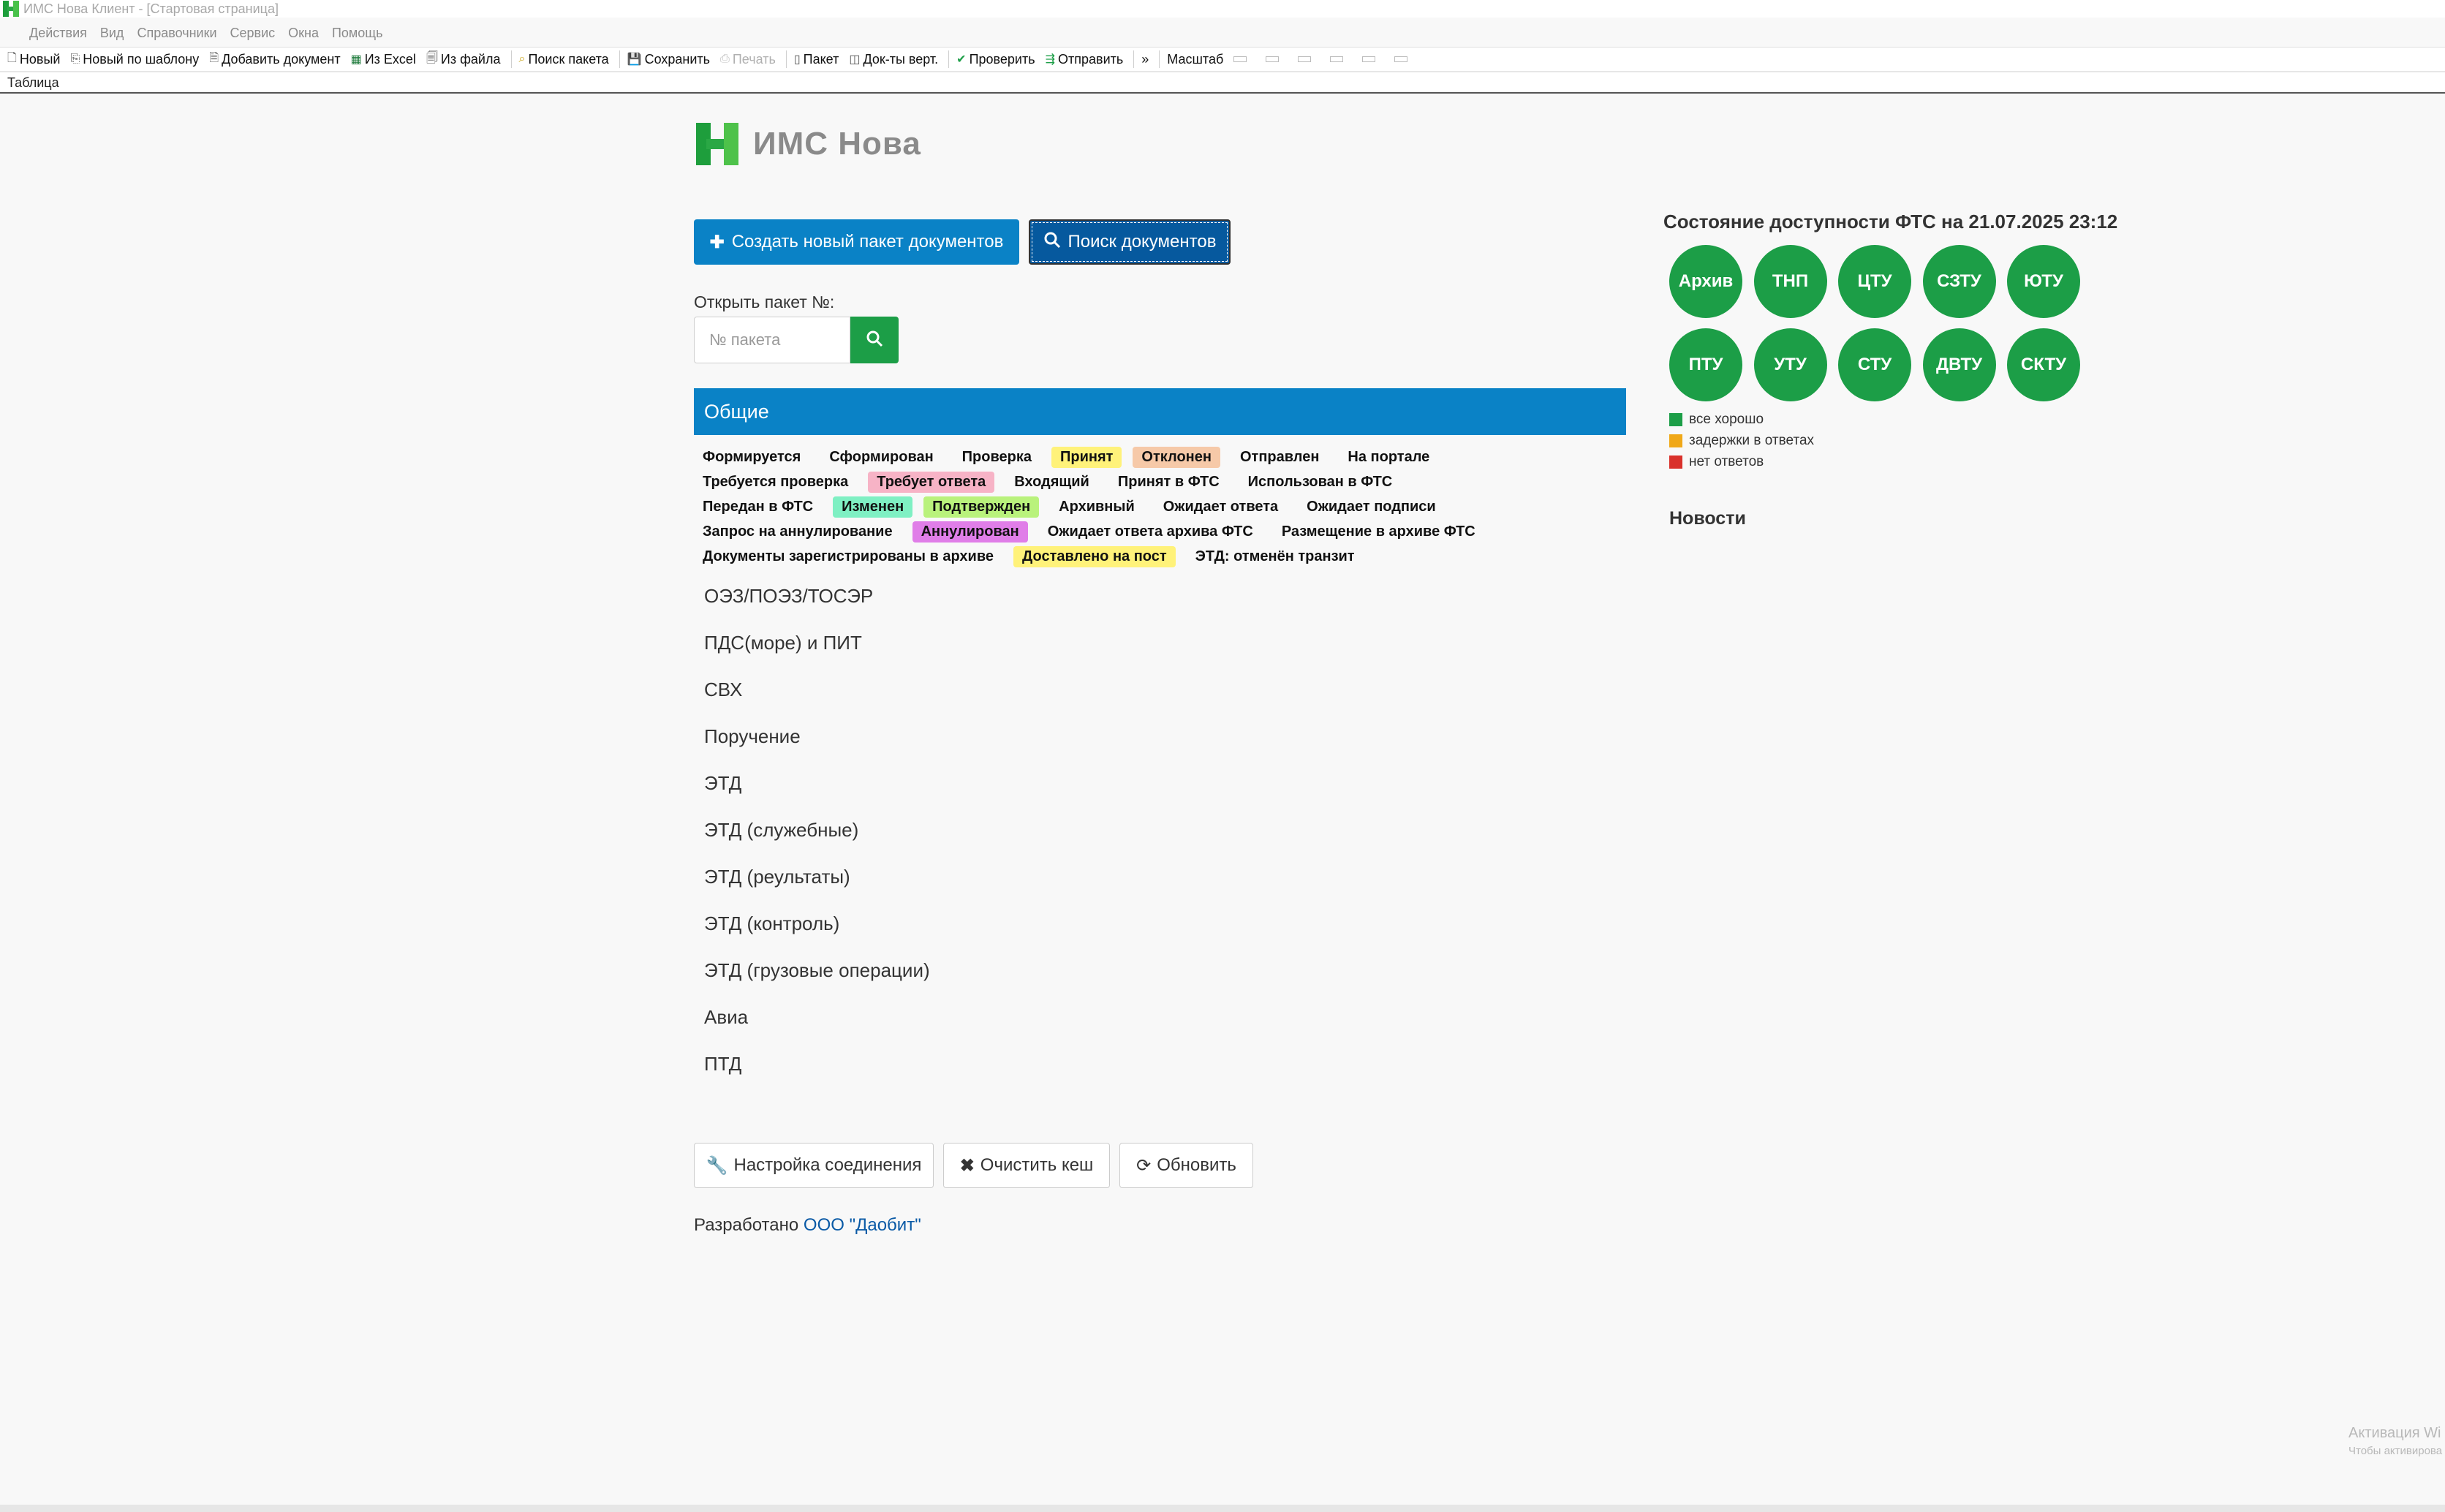 The width and height of the screenshot is (2445, 1512). What do you see at coordinates (1094, 556) in the screenshot?
I see `status-badge: Доставлено на пост` at bounding box center [1094, 556].